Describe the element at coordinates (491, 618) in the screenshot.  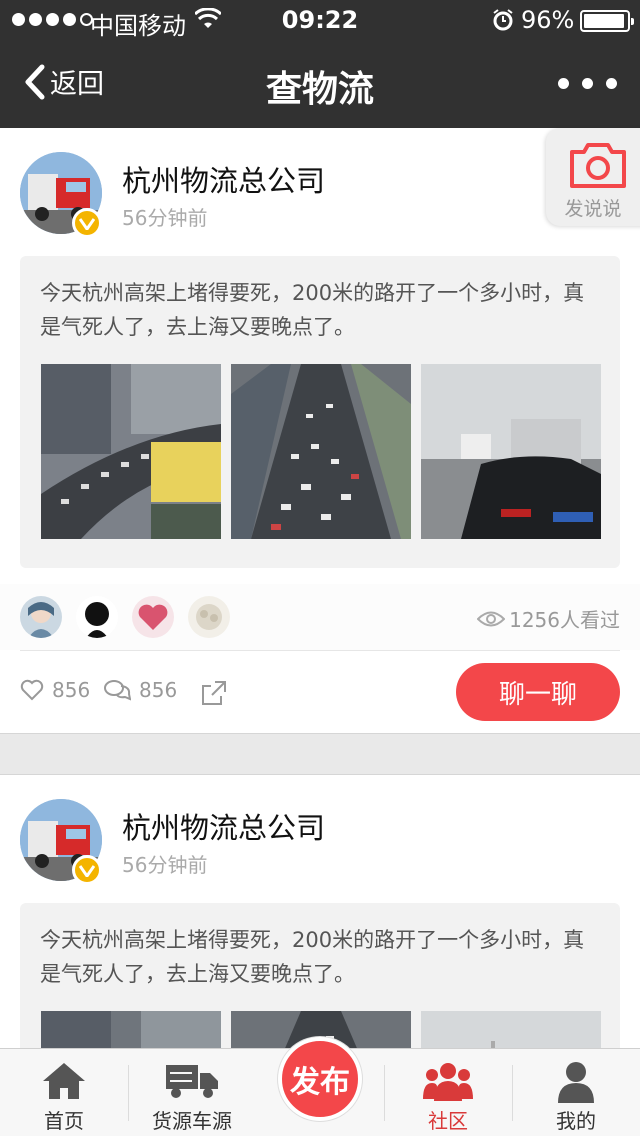
I see `eye-icon` at that location.